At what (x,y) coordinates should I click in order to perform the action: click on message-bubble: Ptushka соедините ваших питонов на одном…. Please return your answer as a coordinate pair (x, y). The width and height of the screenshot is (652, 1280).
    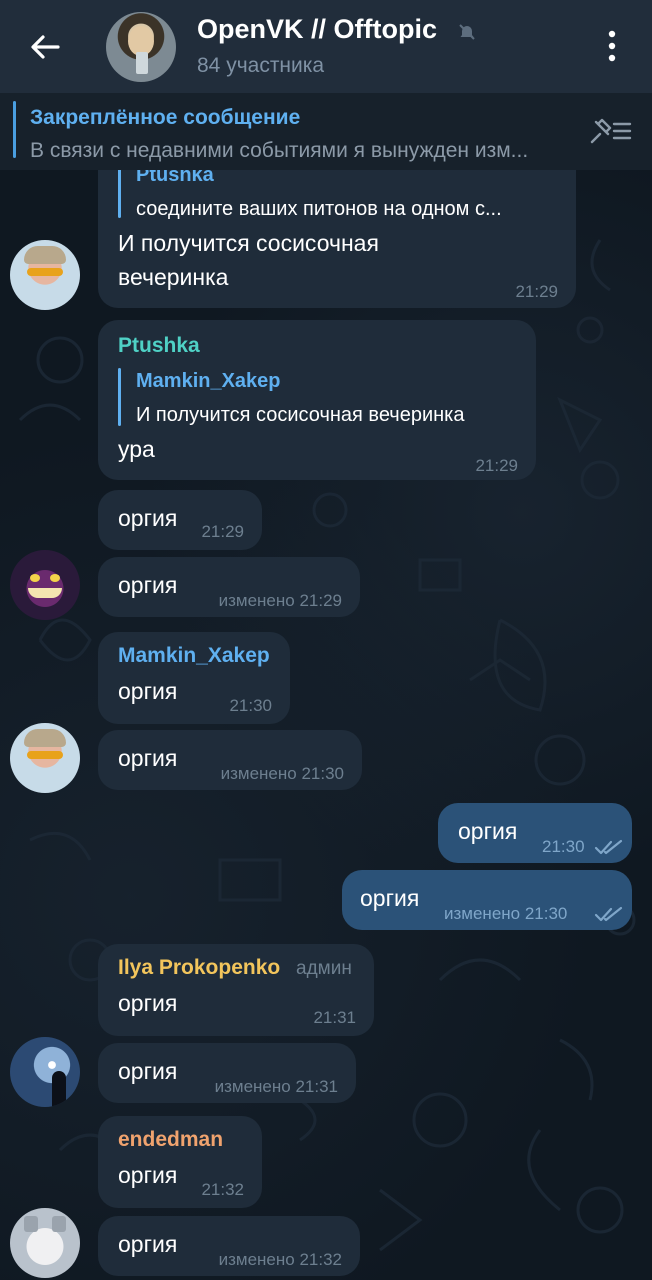
    Looking at the image, I should click on (337, 229).